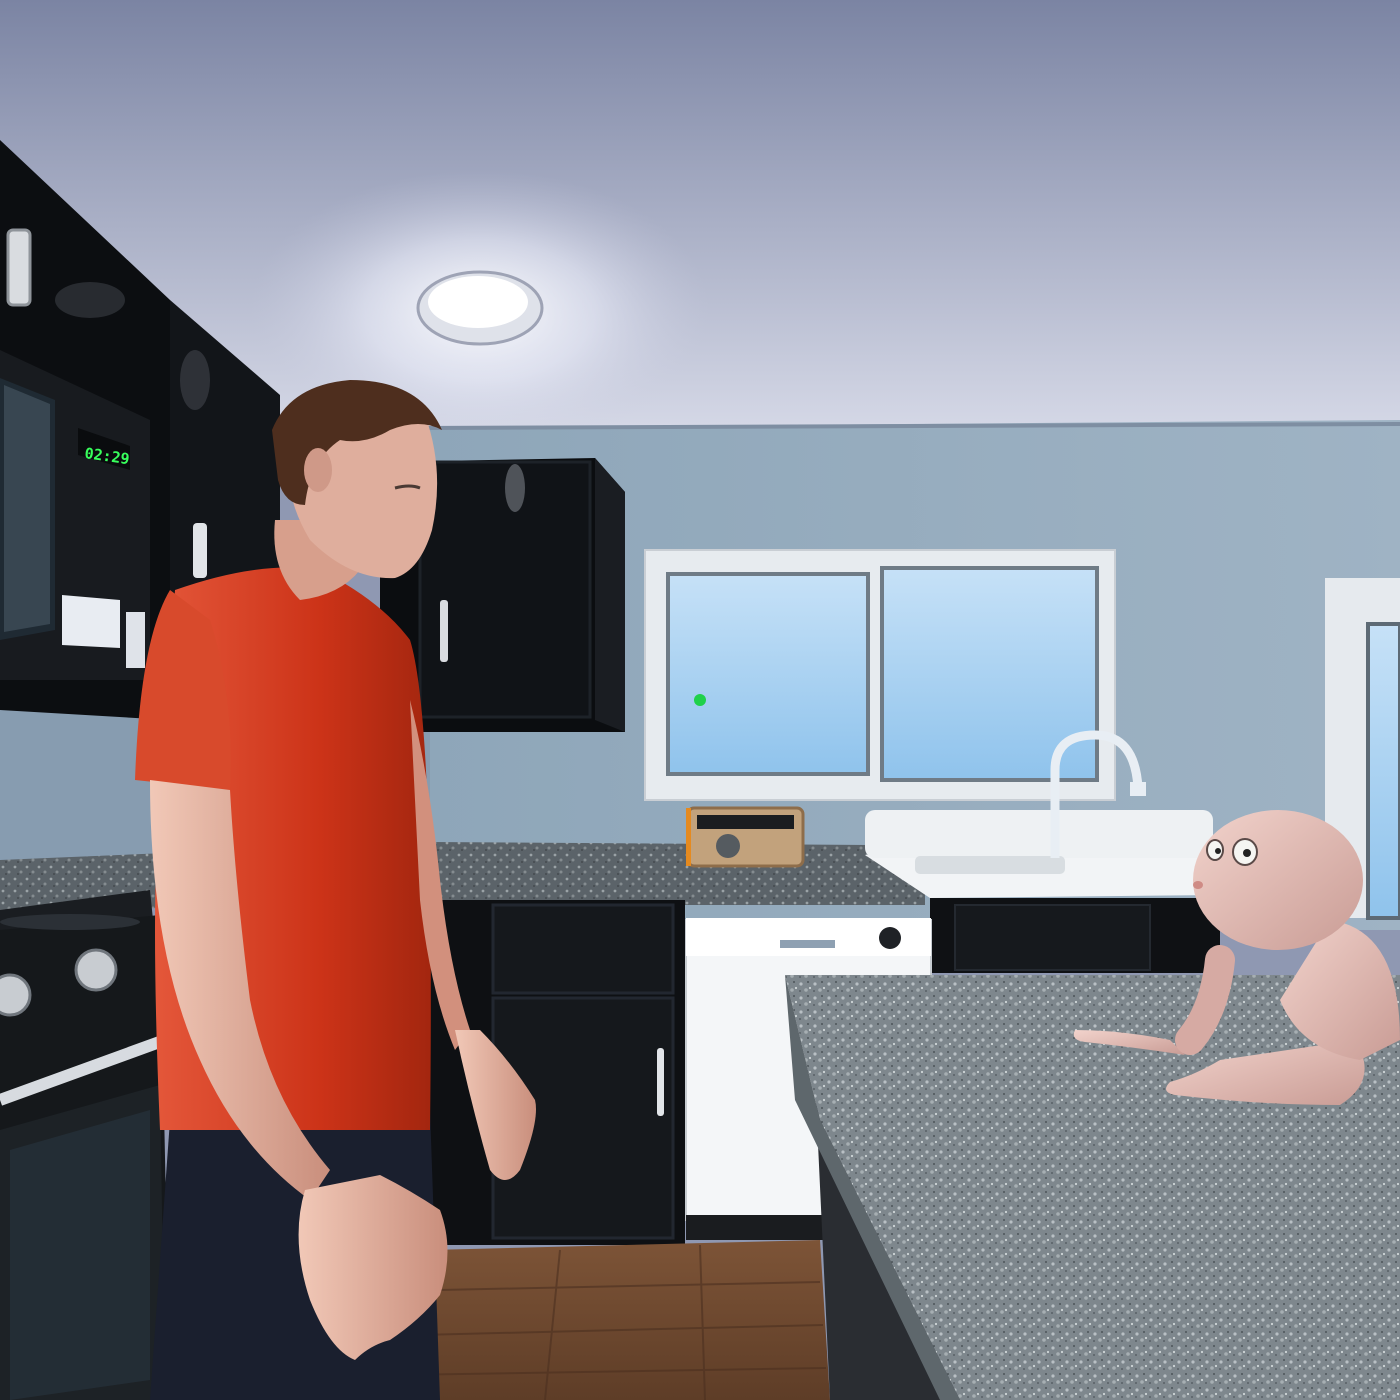 This screenshot has width=1400, height=1400. I want to click on ceiling-light, so click(480, 308).